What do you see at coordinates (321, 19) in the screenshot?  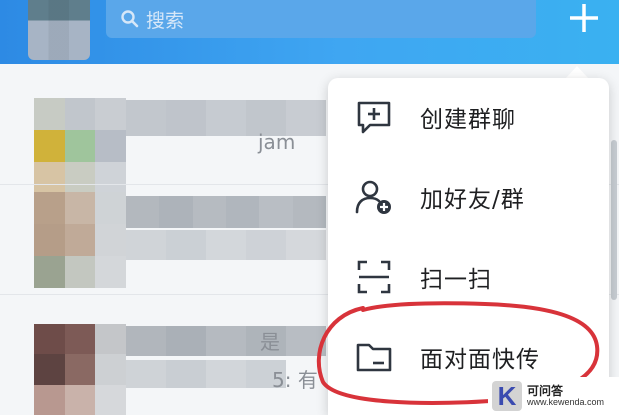 I see `search-bar: 搜索` at bounding box center [321, 19].